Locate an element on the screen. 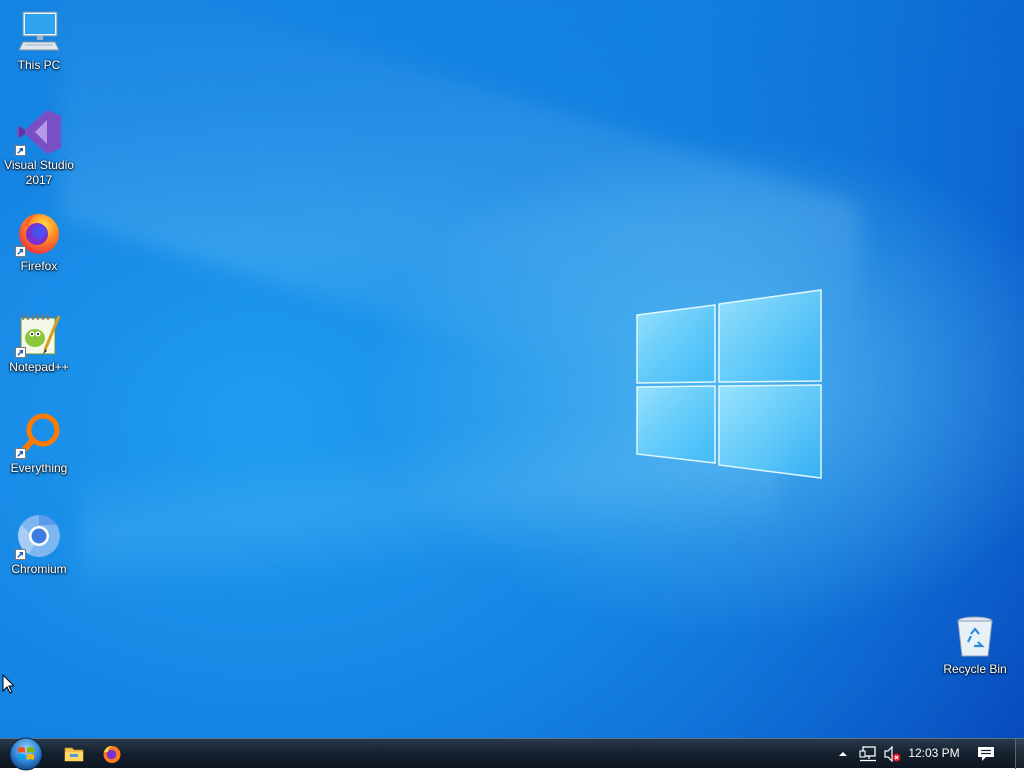  desktop-icon-label: Recycle Bin is located at coordinates (975, 669).